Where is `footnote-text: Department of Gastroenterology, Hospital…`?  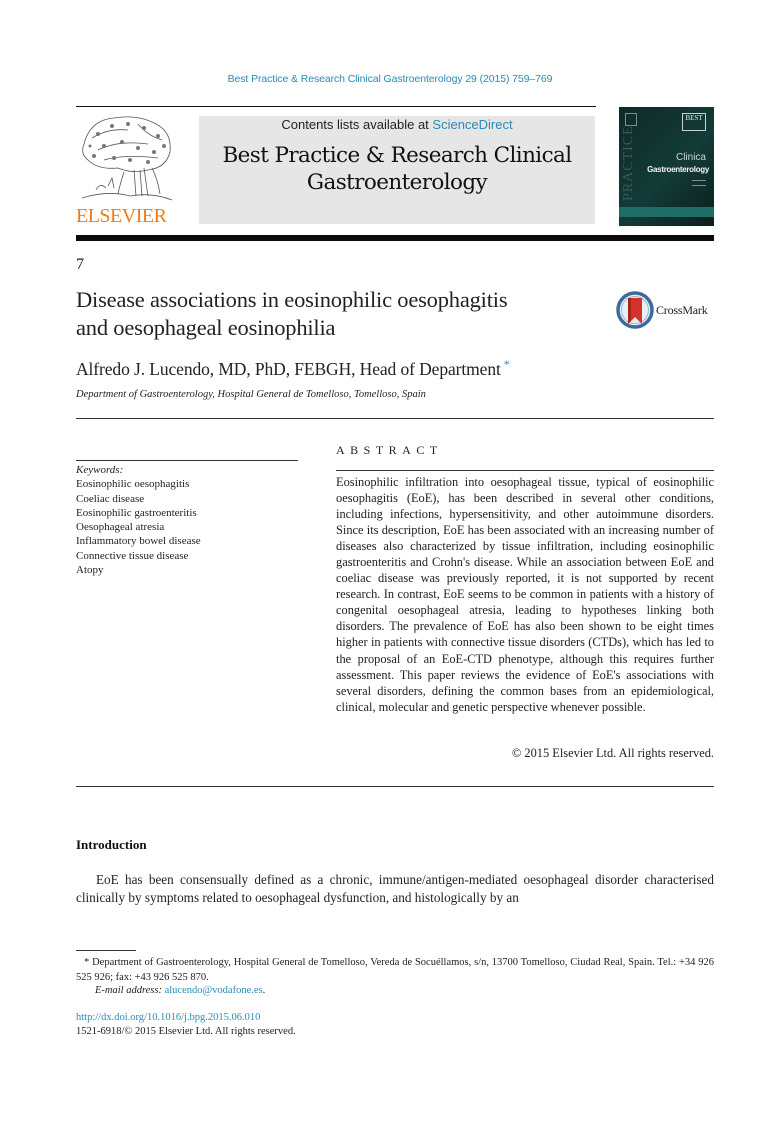
footnote-text: Department of Gastroenterology, Hospital… is located at coordinates (395, 970).